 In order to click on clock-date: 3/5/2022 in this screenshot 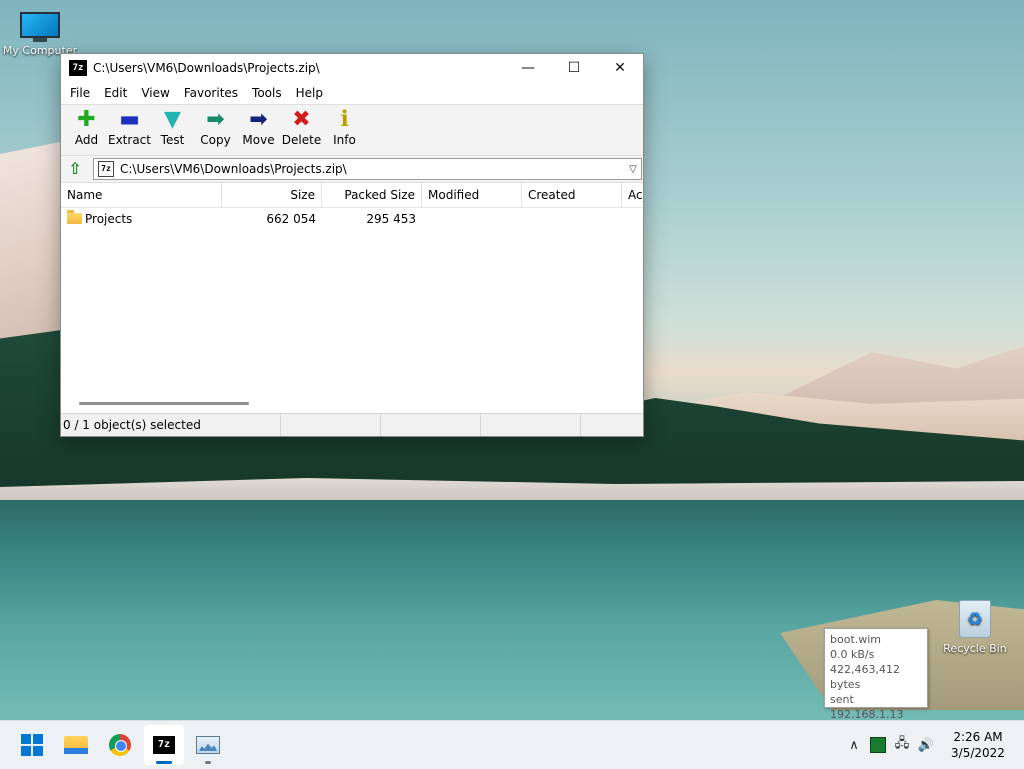, I will do `click(978, 753)`.